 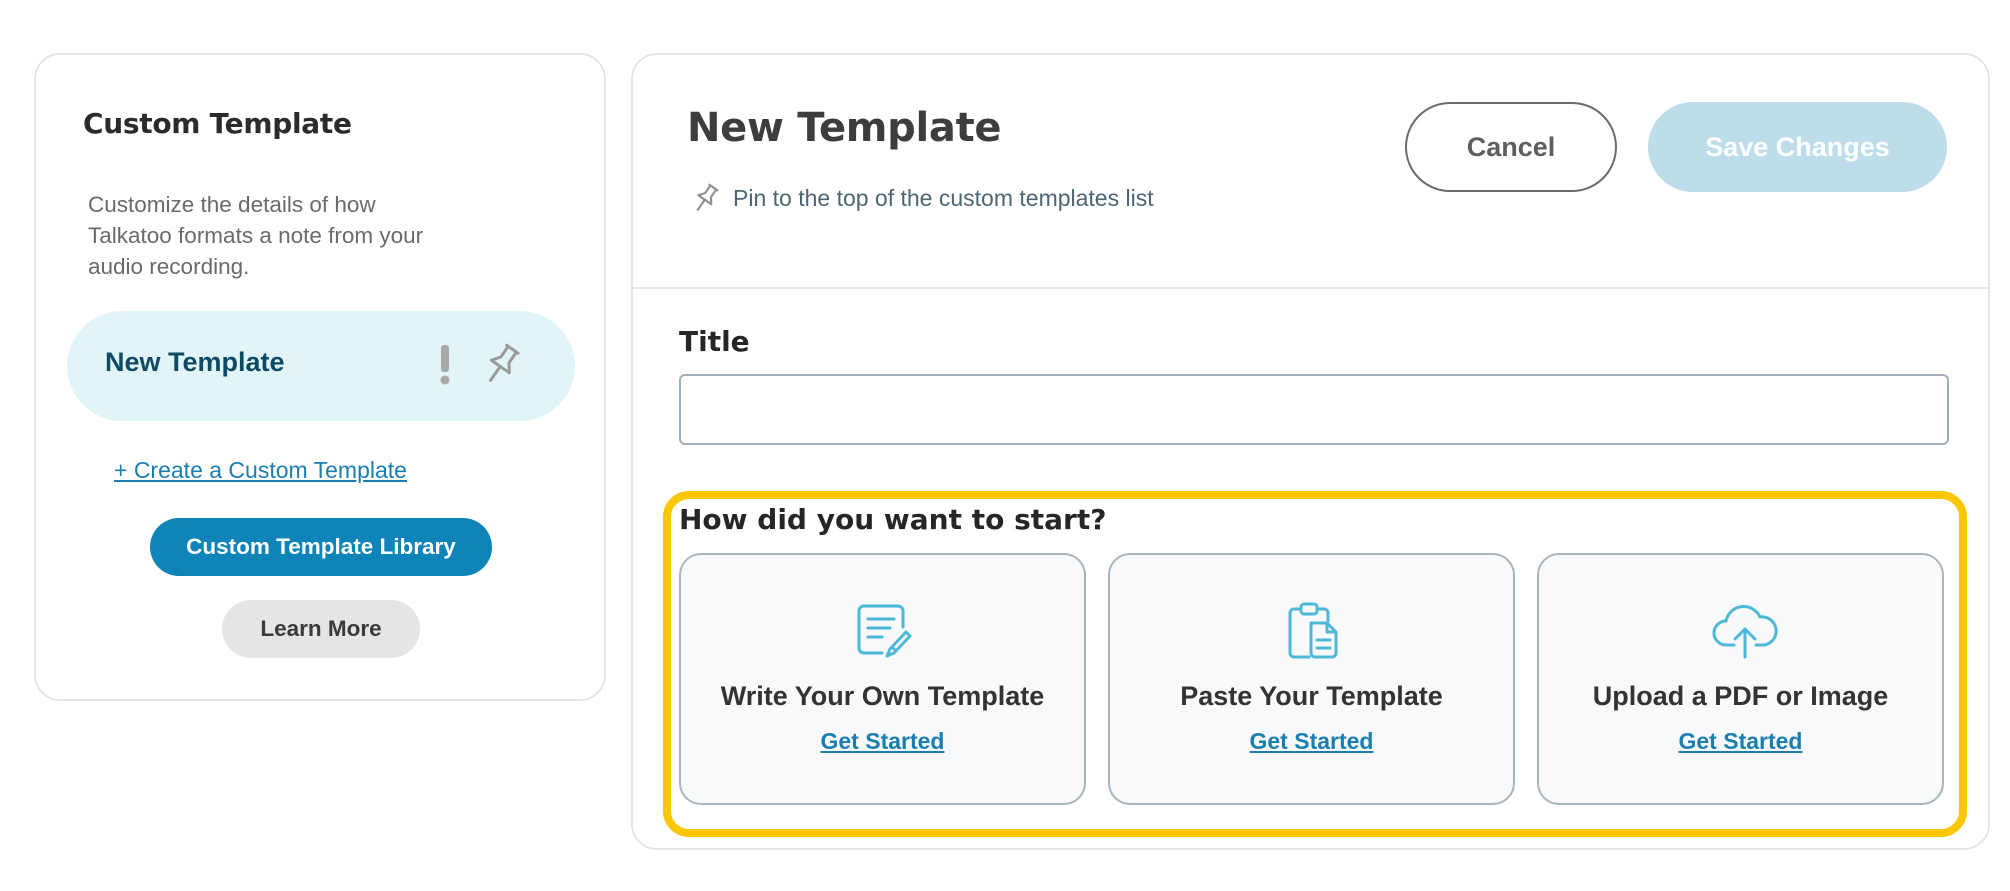 What do you see at coordinates (321, 629) in the screenshot?
I see `learn-more-button: Learn More` at bounding box center [321, 629].